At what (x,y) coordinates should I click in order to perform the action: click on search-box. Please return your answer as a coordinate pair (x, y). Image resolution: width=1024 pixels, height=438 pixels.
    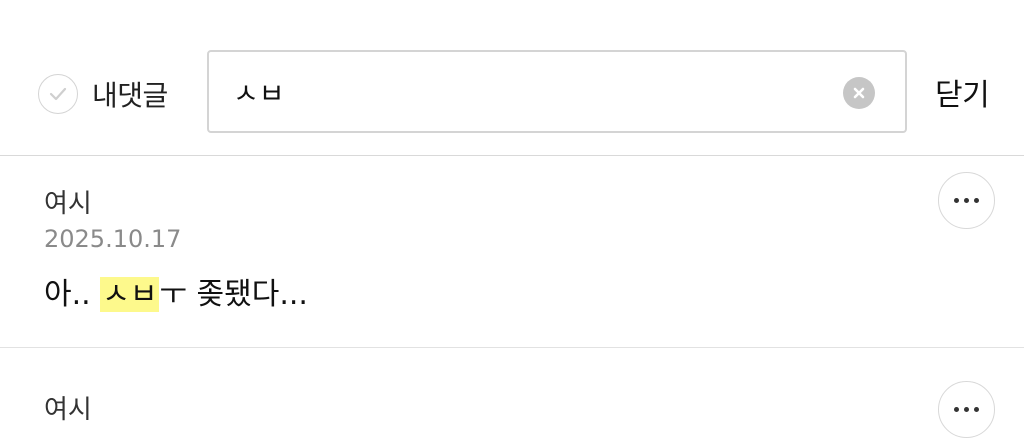
    Looking at the image, I should click on (557, 91).